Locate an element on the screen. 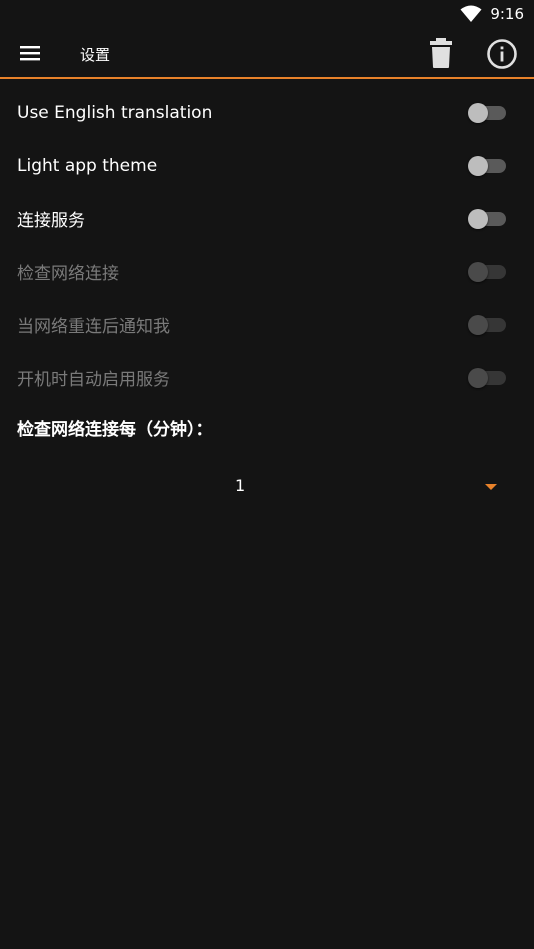  english-toggle is located at coordinates (487, 113).